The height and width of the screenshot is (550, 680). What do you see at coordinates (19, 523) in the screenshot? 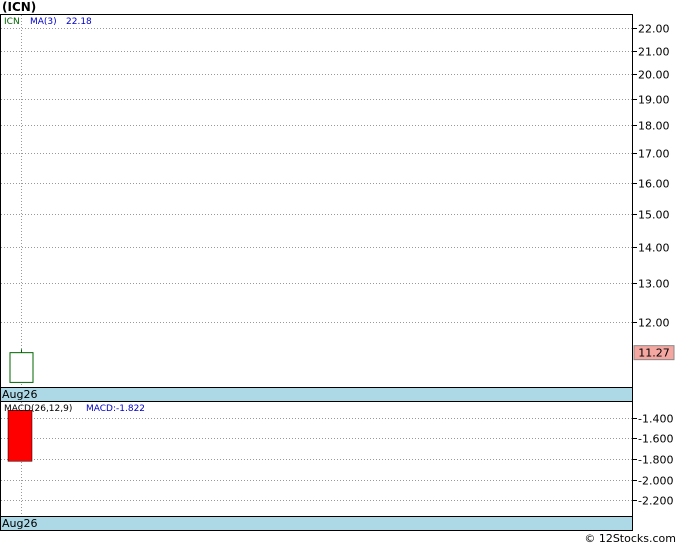
I see `macd-date-label: Aug26` at bounding box center [19, 523].